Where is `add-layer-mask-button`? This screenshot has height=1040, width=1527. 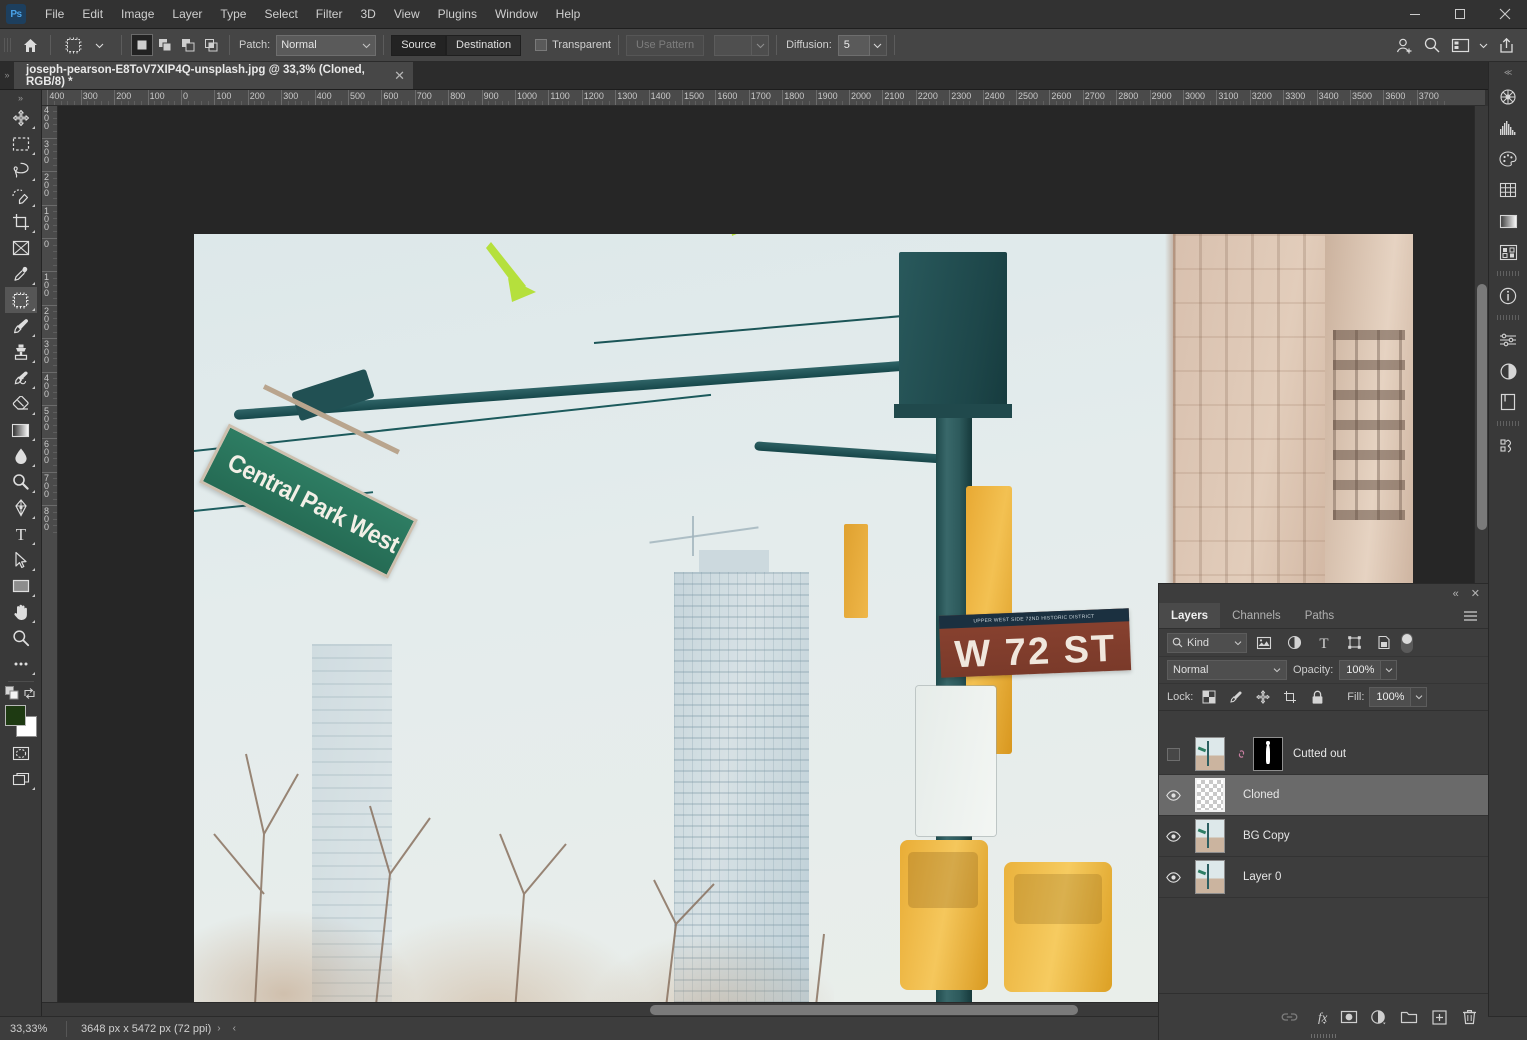 add-layer-mask-button is located at coordinates (1349, 1017).